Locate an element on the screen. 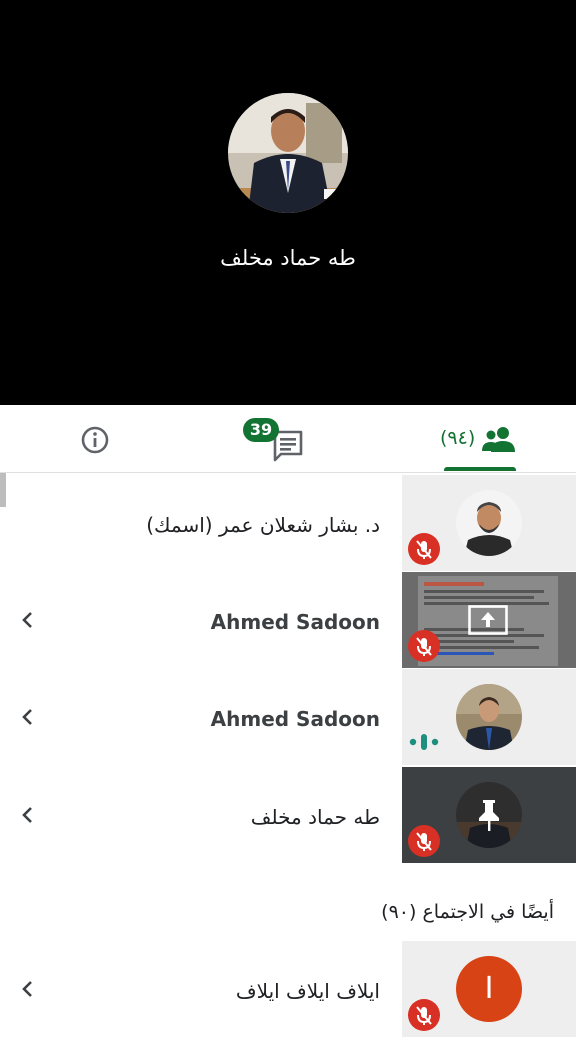 The width and height of the screenshot is (576, 1037). people-count: (٩٤) is located at coordinates (458, 438).